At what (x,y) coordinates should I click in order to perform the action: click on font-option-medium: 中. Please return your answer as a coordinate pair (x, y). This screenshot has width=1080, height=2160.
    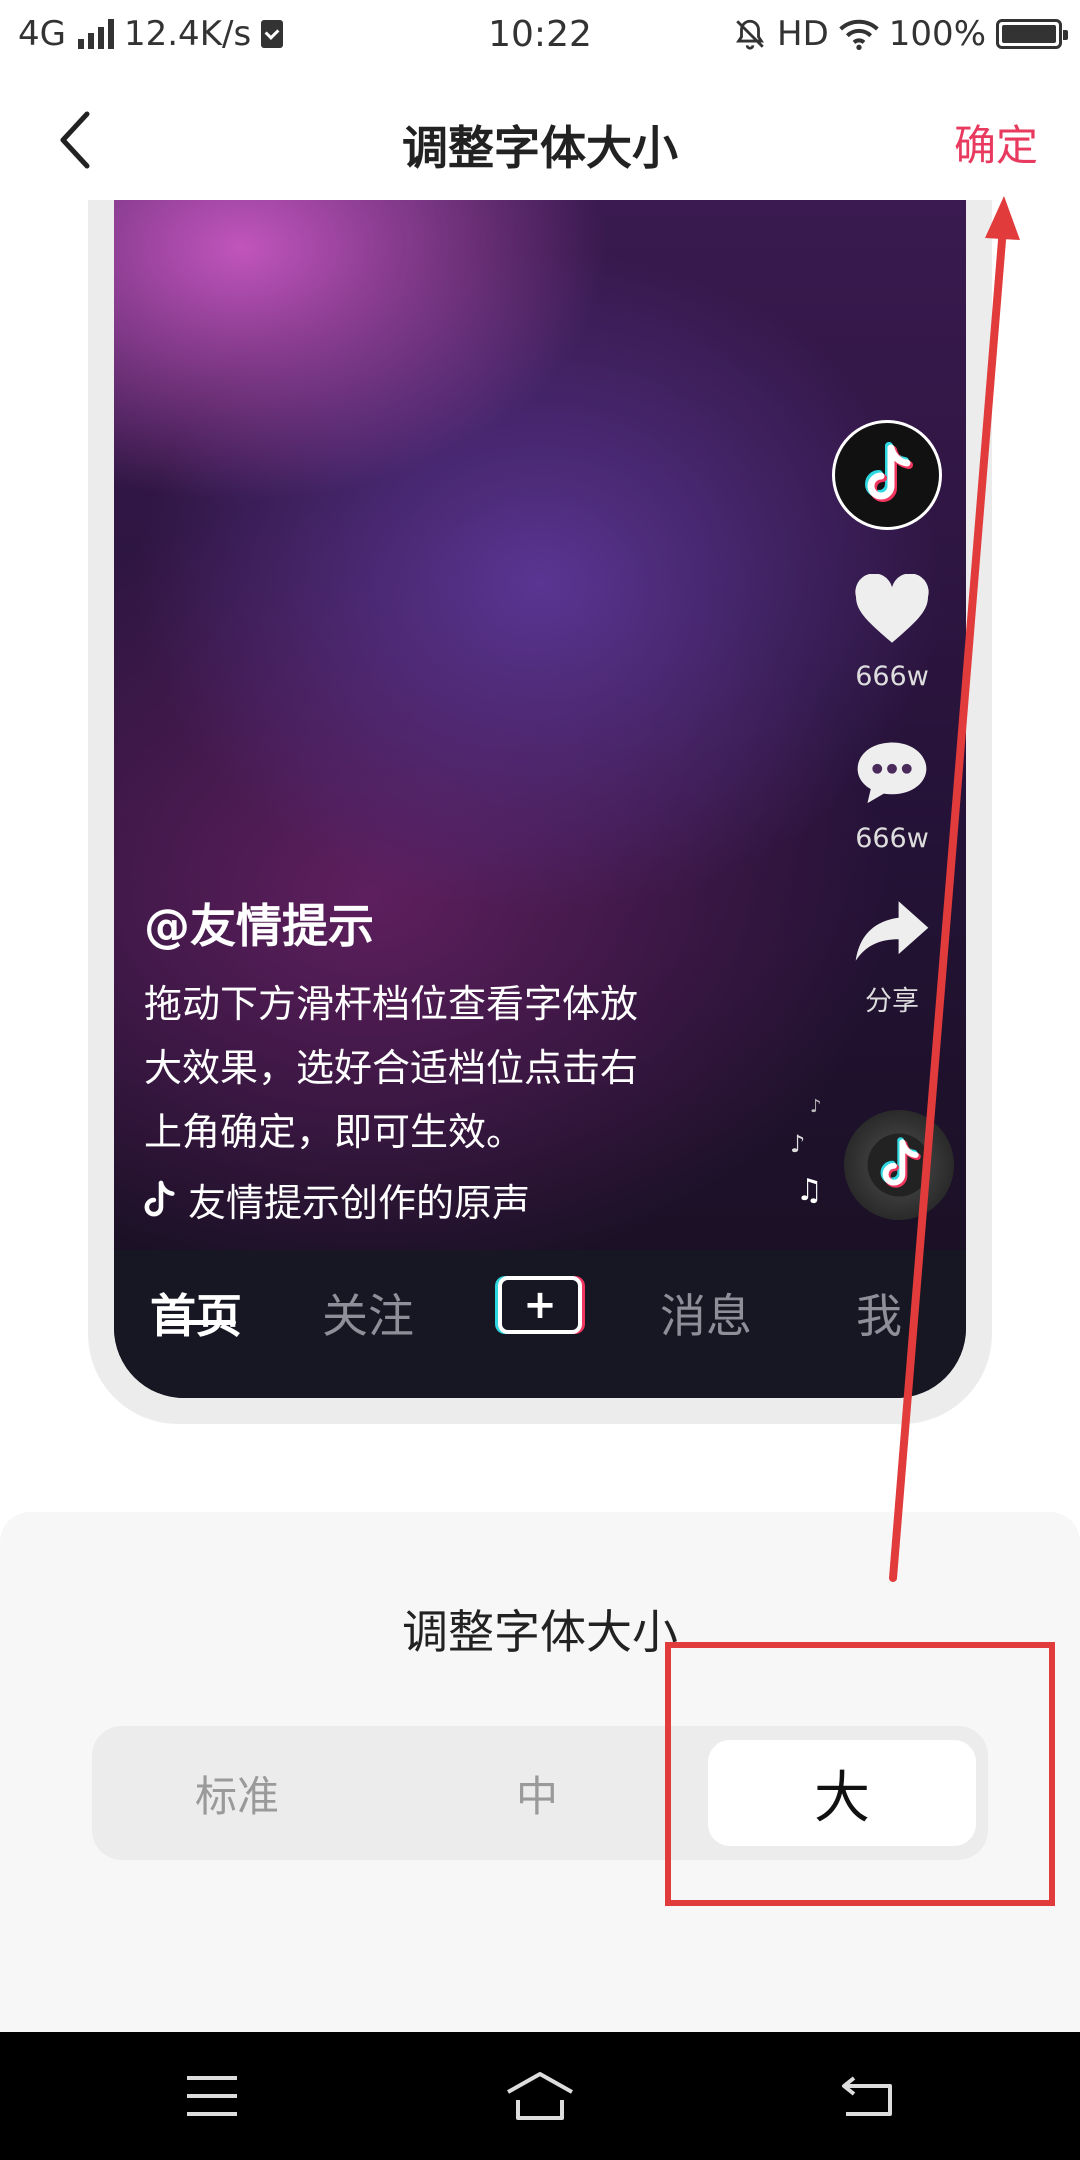
    Looking at the image, I should click on (537, 1793).